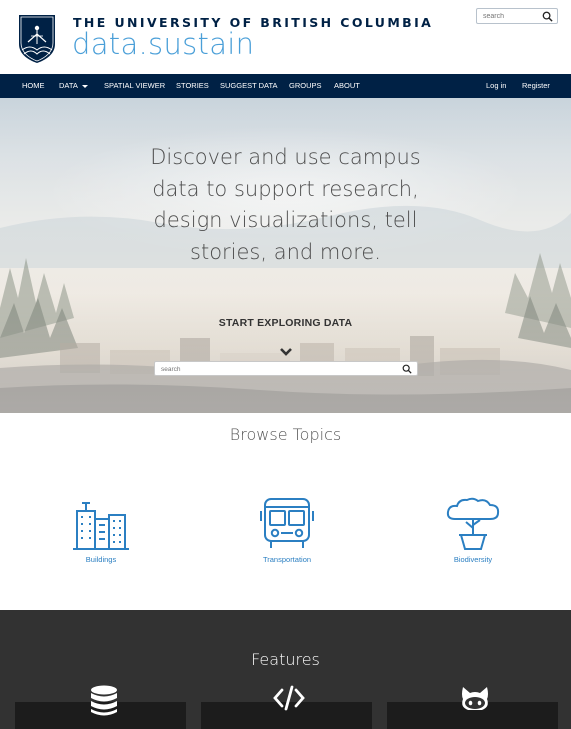  Describe the element at coordinates (276, 369) in the screenshot. I see `hero-search-input` at that location.